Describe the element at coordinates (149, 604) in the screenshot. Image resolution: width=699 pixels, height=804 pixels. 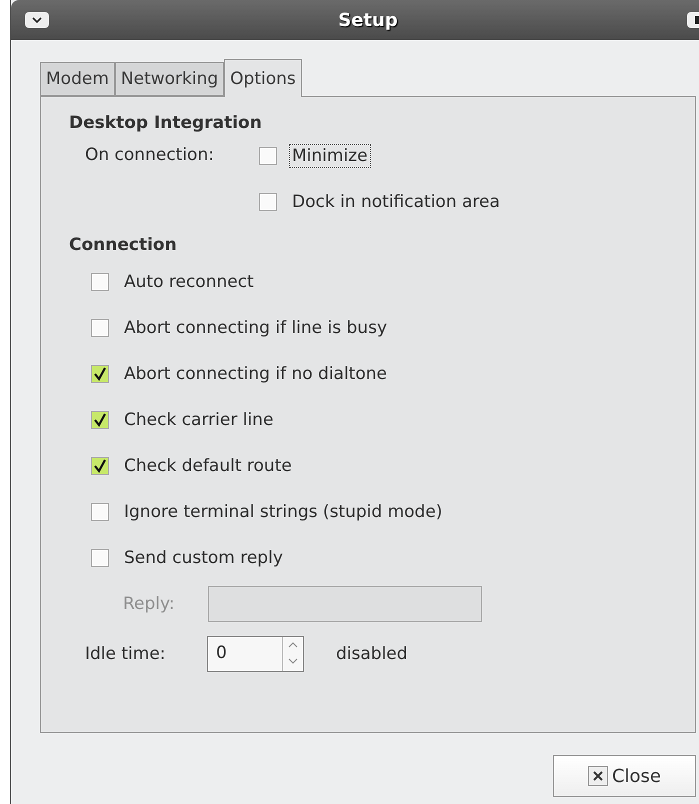
I see `field-label: Reply:` at that location.